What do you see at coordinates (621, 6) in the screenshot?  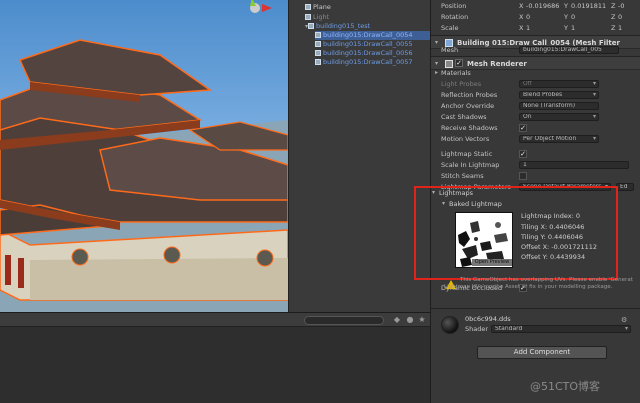 I see `position-z-field: -0` at bounding box center [621, 6].